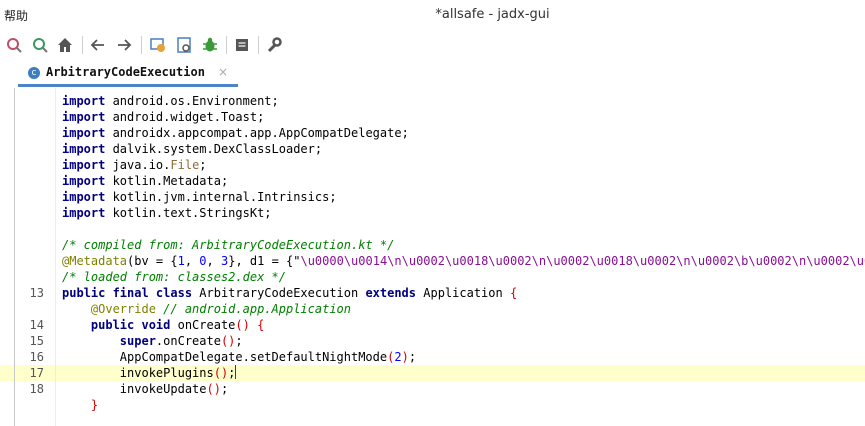  What do you see at coordinates (225, 357) in the screenshot?
I see `code-token: AppCompatDelegate.setDefaultNightMode` at bounding box center [225, 357].